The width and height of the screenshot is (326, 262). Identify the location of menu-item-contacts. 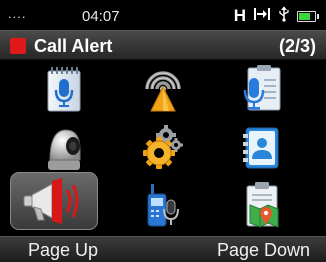
(262, 148).